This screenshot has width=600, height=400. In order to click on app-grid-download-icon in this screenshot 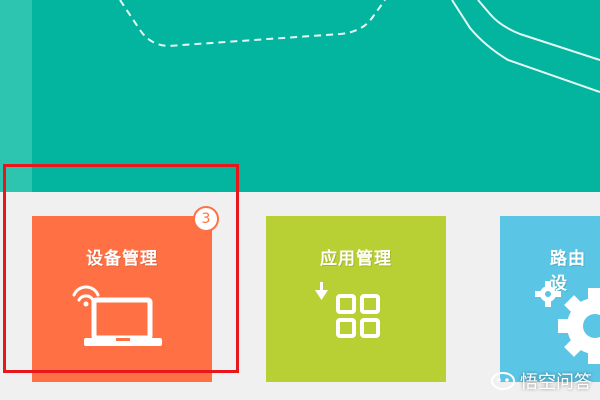, I will do `click(347, 310)`.